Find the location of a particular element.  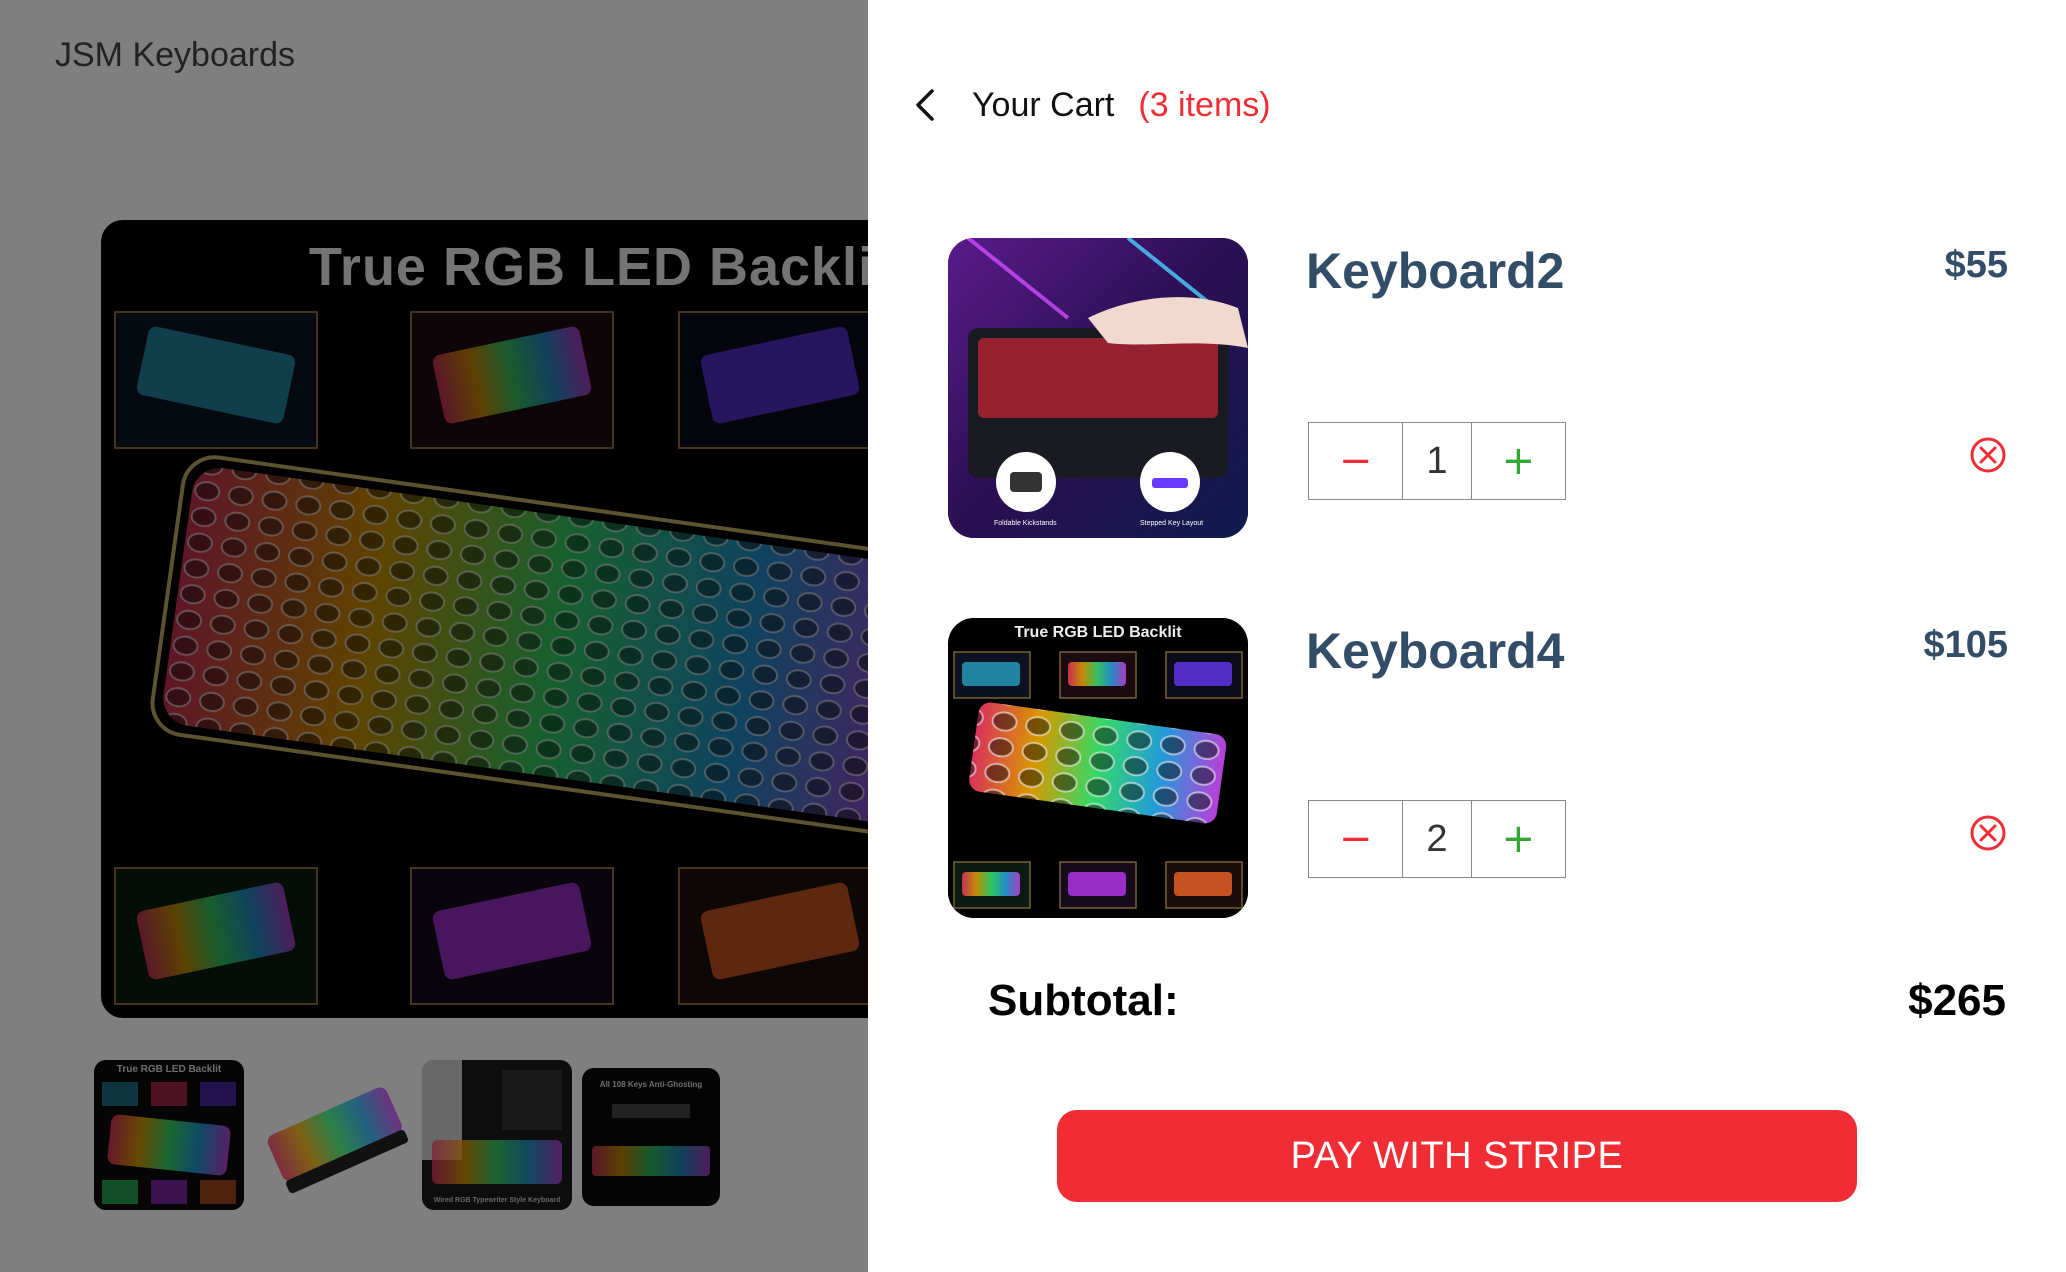

chevron-left-icon is located at coordinates (925, 105).